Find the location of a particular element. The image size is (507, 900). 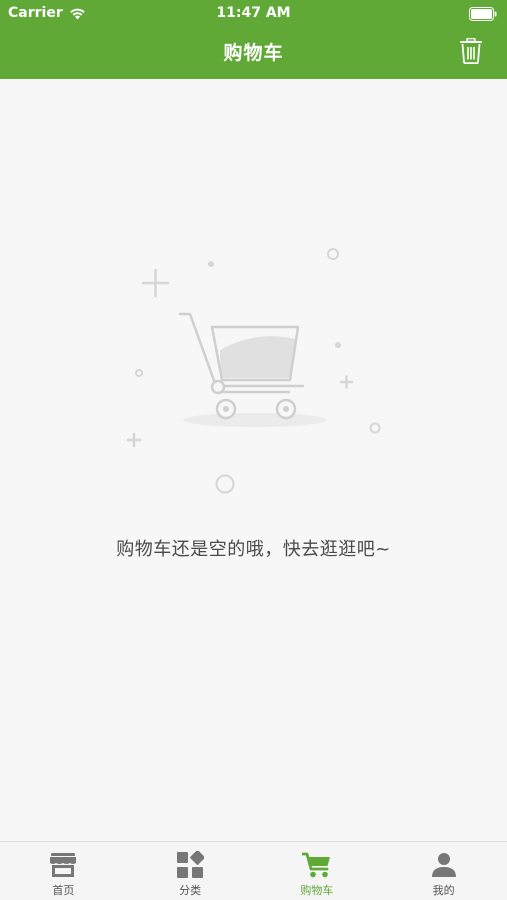

top-bar: Carrier 11:47 AM 购物车 is located at coordinates (253, 39).